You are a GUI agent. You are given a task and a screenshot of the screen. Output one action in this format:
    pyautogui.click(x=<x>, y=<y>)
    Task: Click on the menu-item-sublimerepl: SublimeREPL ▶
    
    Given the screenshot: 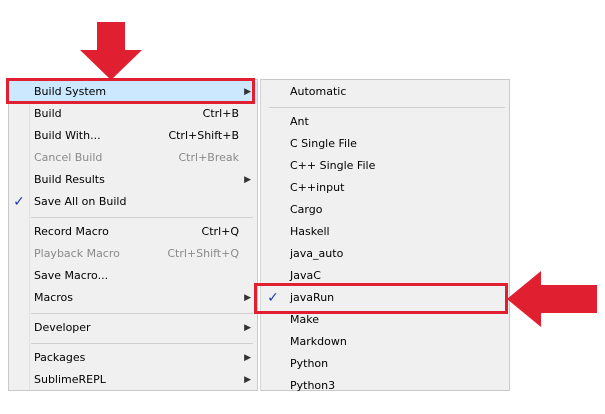 What is the action you would take?
    pyautogui.click(x=133, y=380)
    